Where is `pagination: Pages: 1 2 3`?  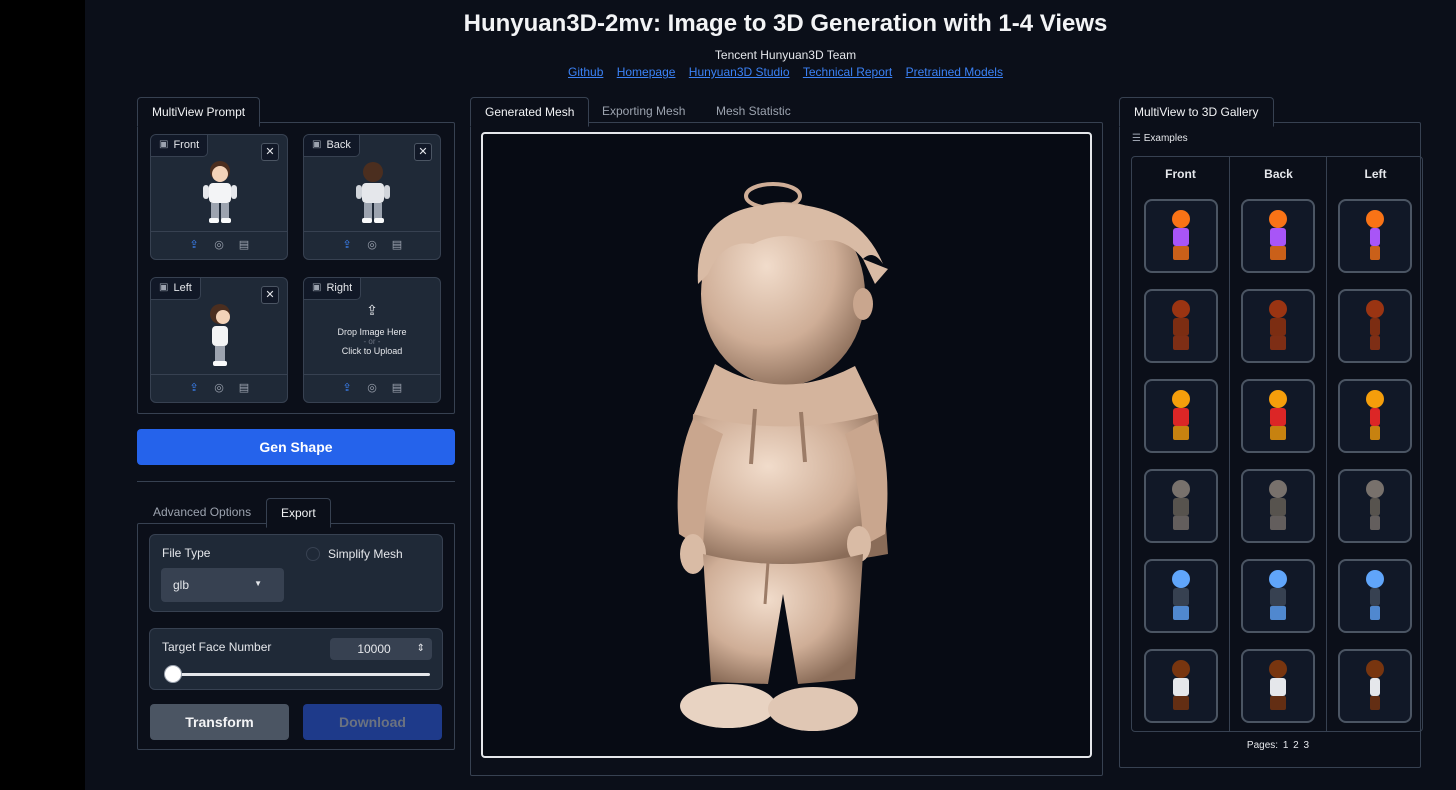
pagination: Pages: 1 2 3 is located at coordinates (1277, 745).